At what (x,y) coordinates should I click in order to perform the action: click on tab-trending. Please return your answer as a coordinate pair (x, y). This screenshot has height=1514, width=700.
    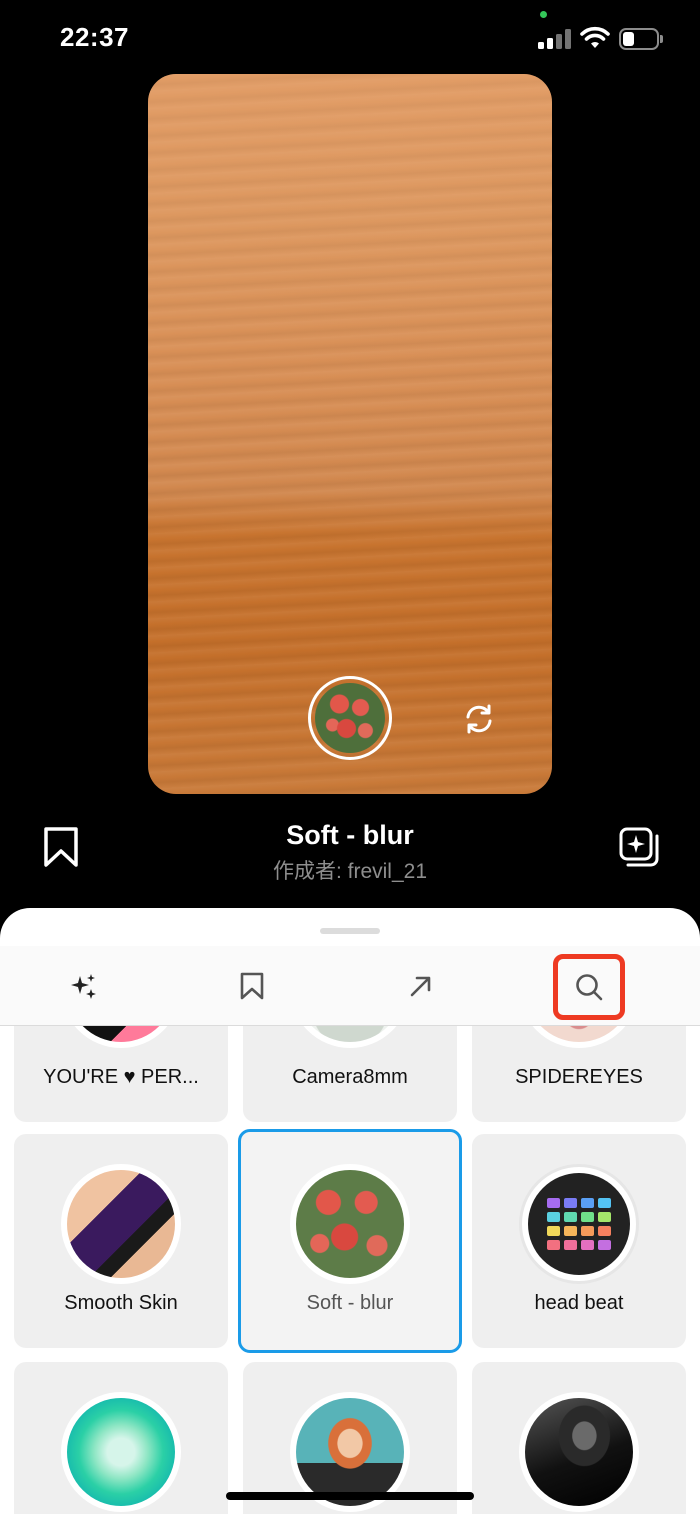
    Looking at the image, I should click on (84, 986).